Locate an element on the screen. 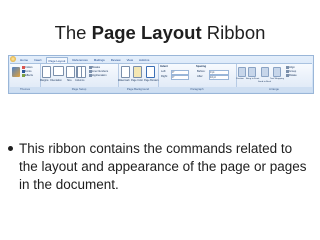  watermark-button: Watermark is located at coordinates (124, 80).